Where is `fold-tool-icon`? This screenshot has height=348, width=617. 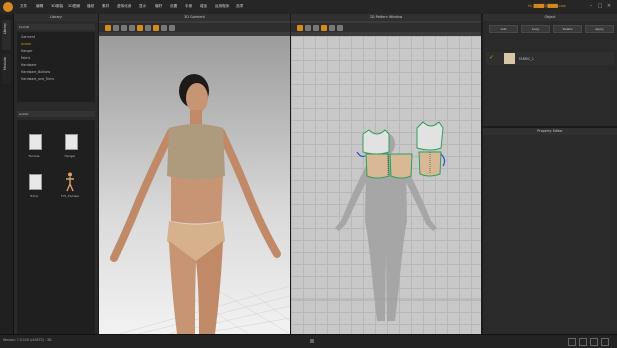
fold-tool-icon is located at coordinates (140, 27).